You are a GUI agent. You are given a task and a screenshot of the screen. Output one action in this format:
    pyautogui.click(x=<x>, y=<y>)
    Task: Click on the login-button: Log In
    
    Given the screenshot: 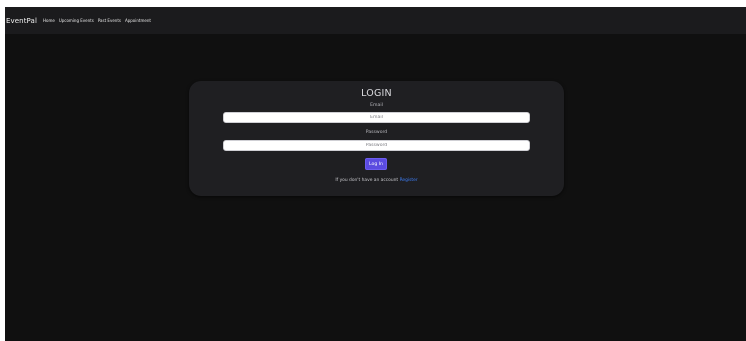 What is the action you would take?
    pyautogui.click(x=376, y=164)
    